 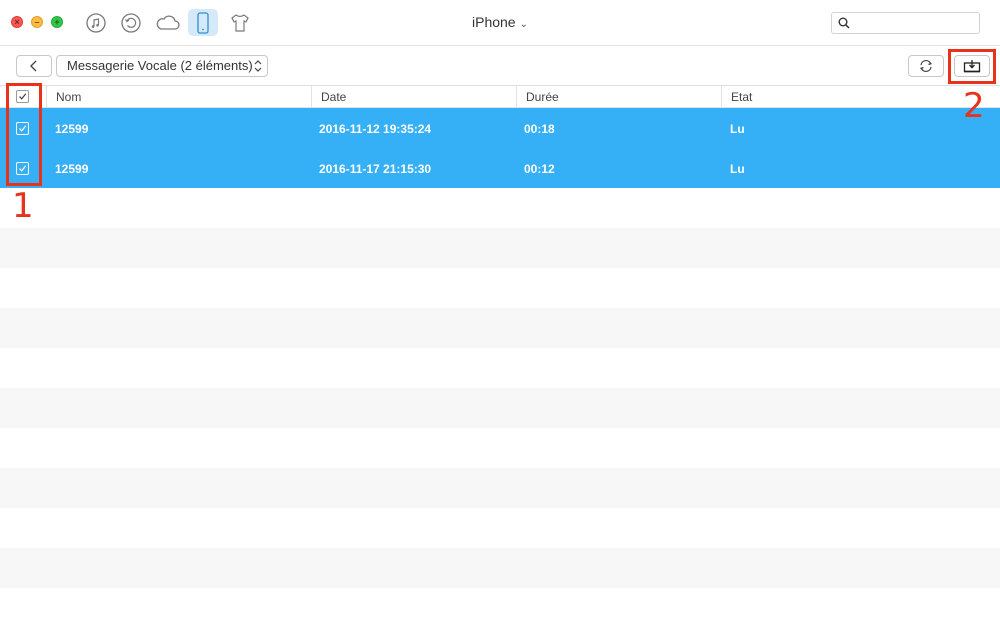 What do you see at coordinates (24, 134) in the screenshot?
I see `annotation-box-checkboxes` at bounding box center [24, 134].